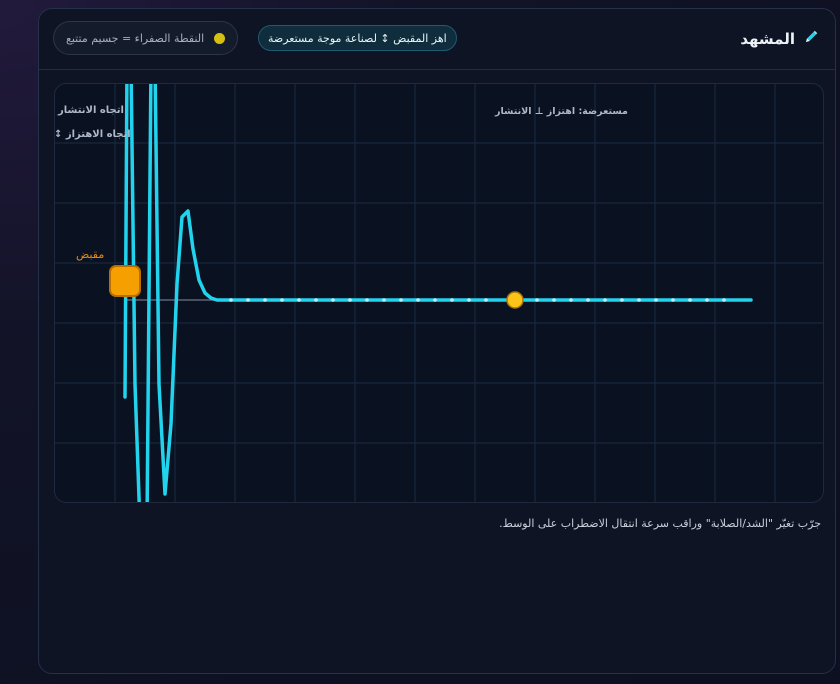 This screenshot has height=684, width=840. What do you see at coordinates (90, 254) in the screenshot?
I see `handle-label: مقبض` at bounding box center [90, 254].